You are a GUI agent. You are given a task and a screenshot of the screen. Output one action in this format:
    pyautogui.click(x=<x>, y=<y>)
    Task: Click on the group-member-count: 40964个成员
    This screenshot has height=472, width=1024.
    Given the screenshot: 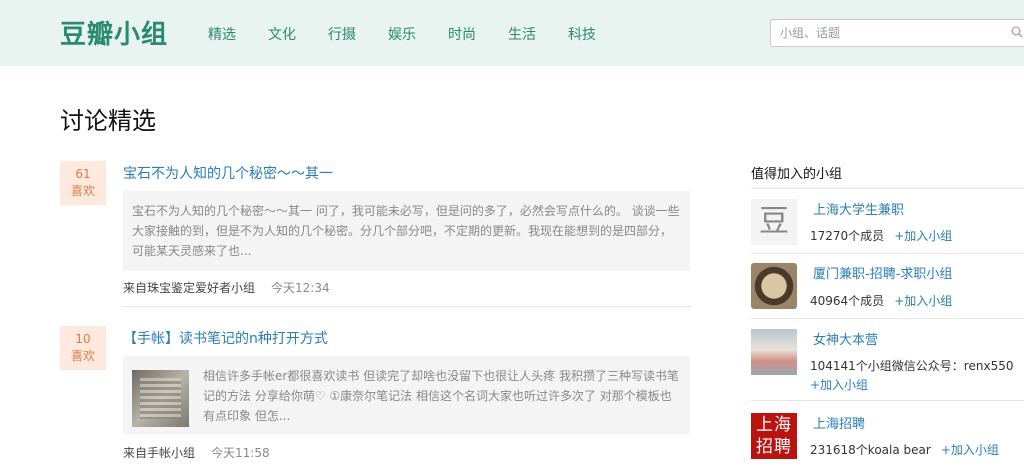 What is the action you would take?
    pyautogui.click(x=847, y=301)
    